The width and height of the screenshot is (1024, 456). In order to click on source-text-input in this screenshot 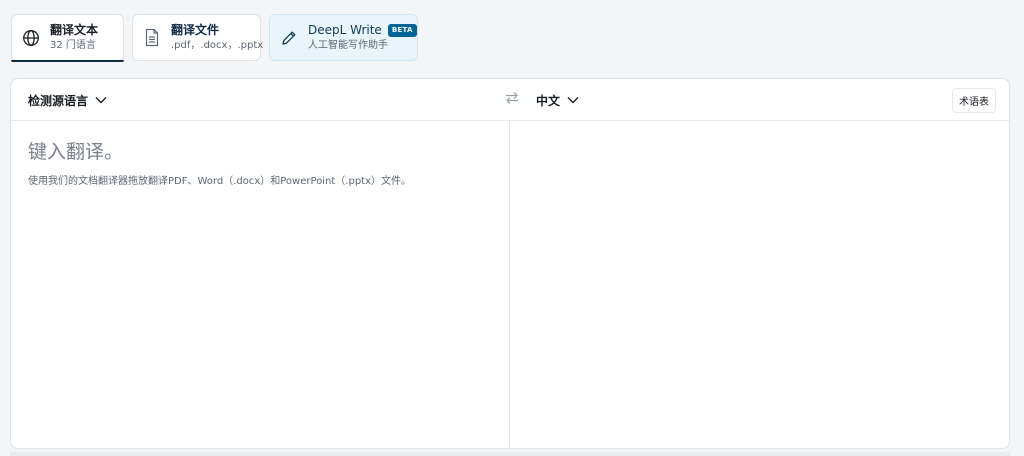, I will do `click(260, 152)`.